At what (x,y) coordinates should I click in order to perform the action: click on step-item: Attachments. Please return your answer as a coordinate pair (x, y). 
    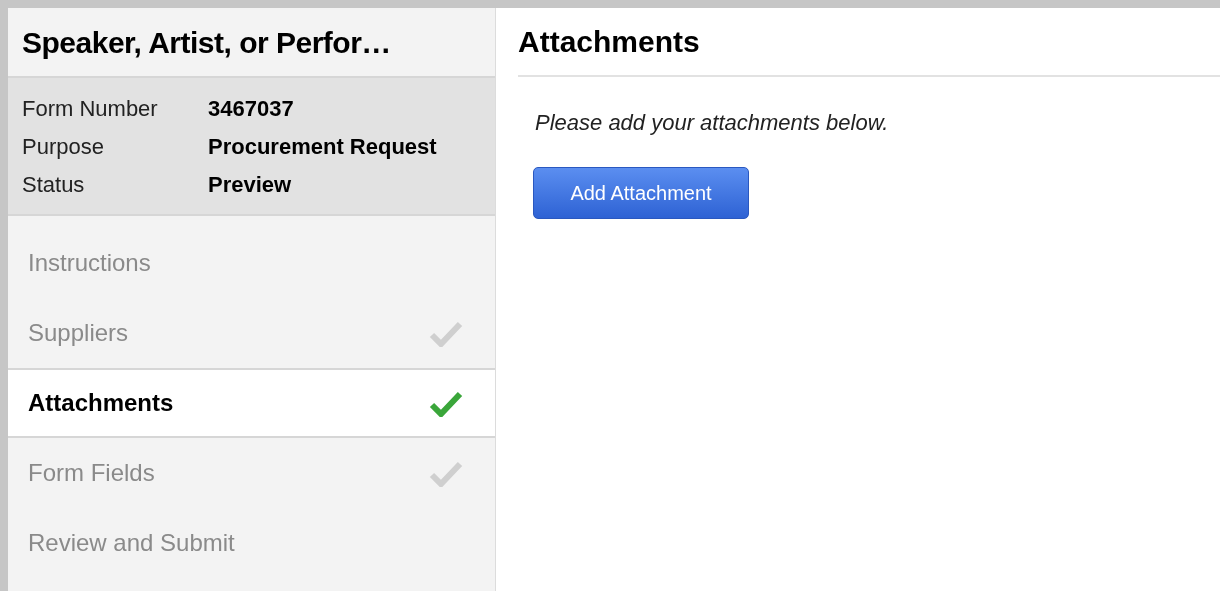
    Looking at the image, I should click on (251, 403).